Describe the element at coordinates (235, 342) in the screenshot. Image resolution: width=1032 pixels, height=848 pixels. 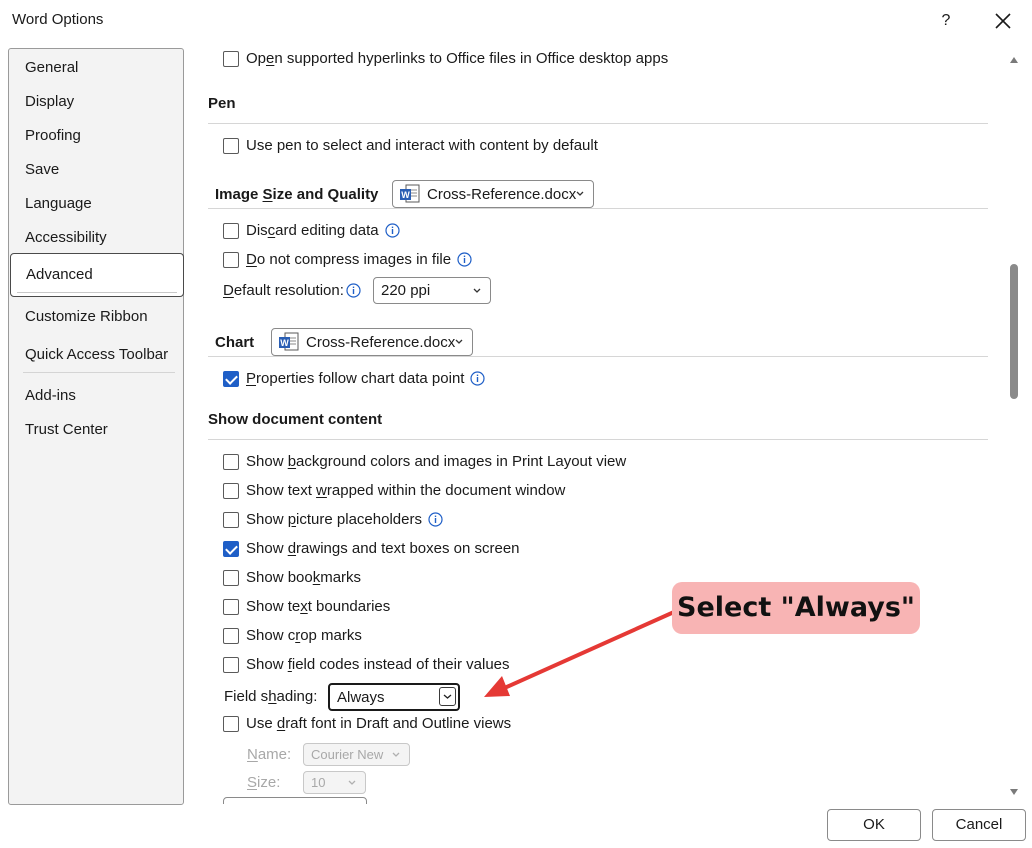
I see `chart-section-heading: Chart` at that location.